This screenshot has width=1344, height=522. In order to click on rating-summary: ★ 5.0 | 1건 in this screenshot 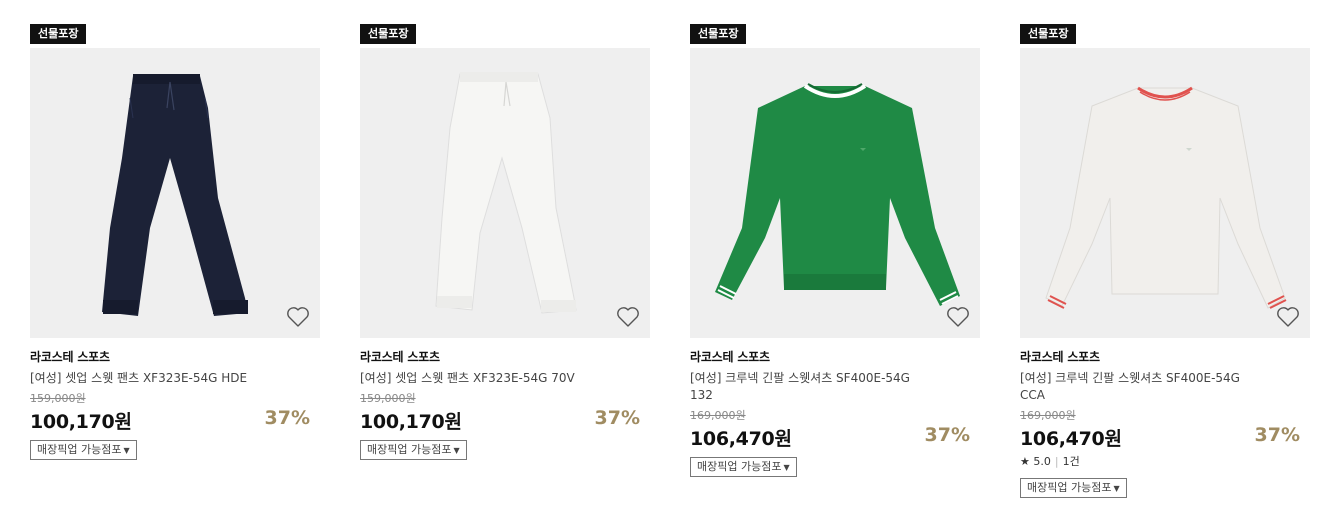, I will do `click(1165, 461)`.